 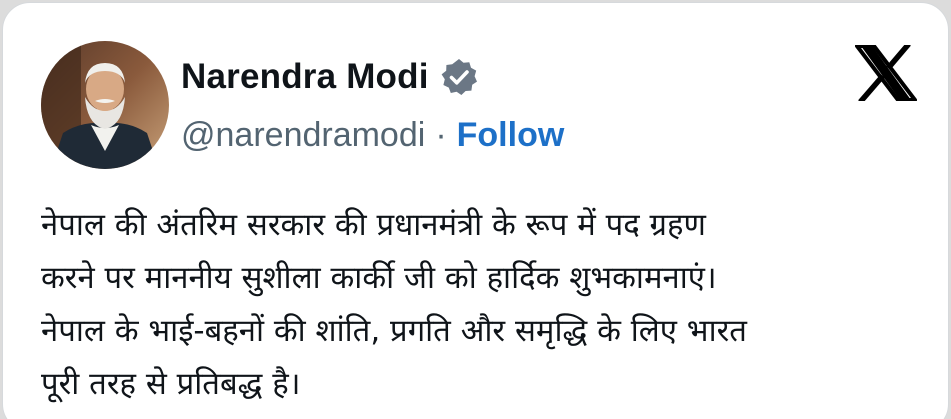 I want to click on profile-photo, so click(x=105, y=105).